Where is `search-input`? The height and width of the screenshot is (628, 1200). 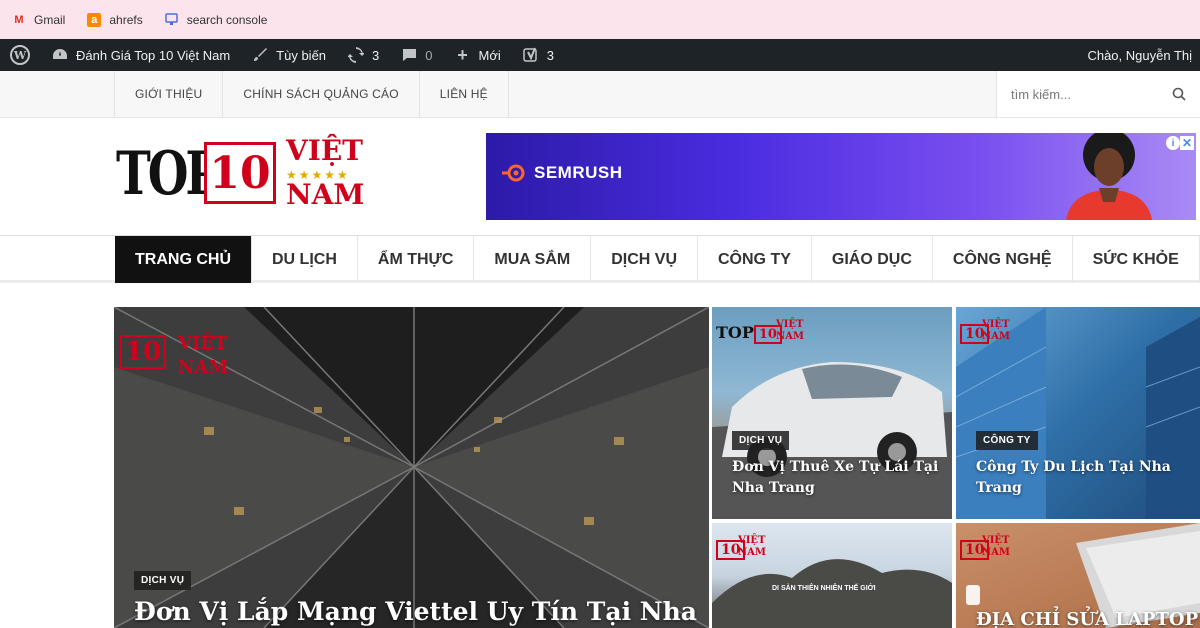
search-input is located at coordinates (1077, 94).